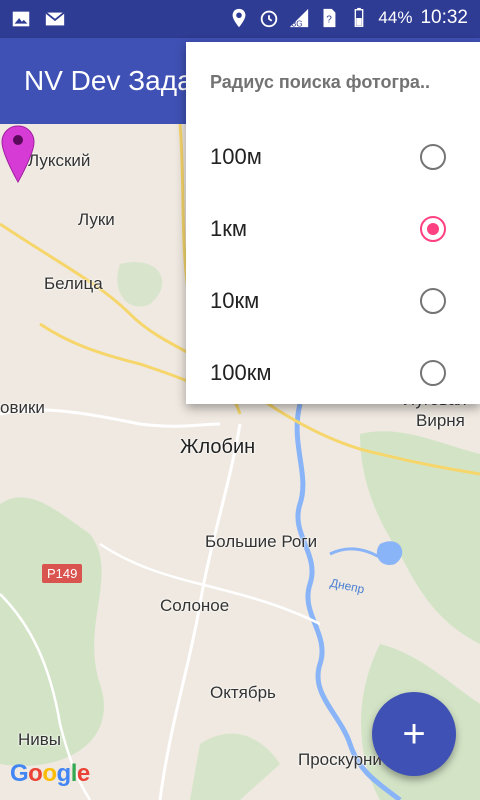 This screenshot has height=800, width=480. I want to click on location-icon, so click(239, 18).